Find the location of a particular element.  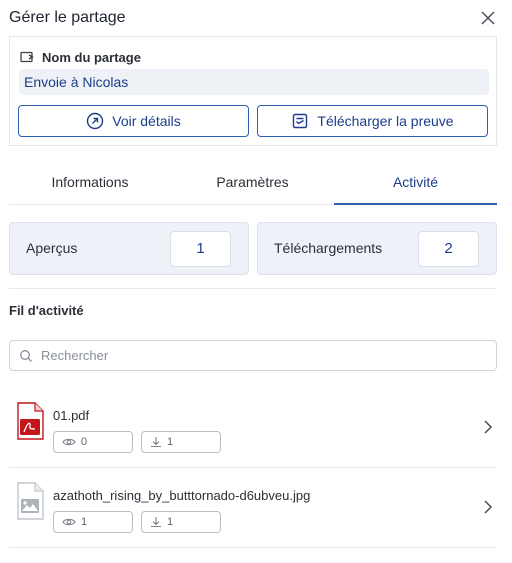

arrow-up-right-circle-icon is located at coordinates (95, 121).